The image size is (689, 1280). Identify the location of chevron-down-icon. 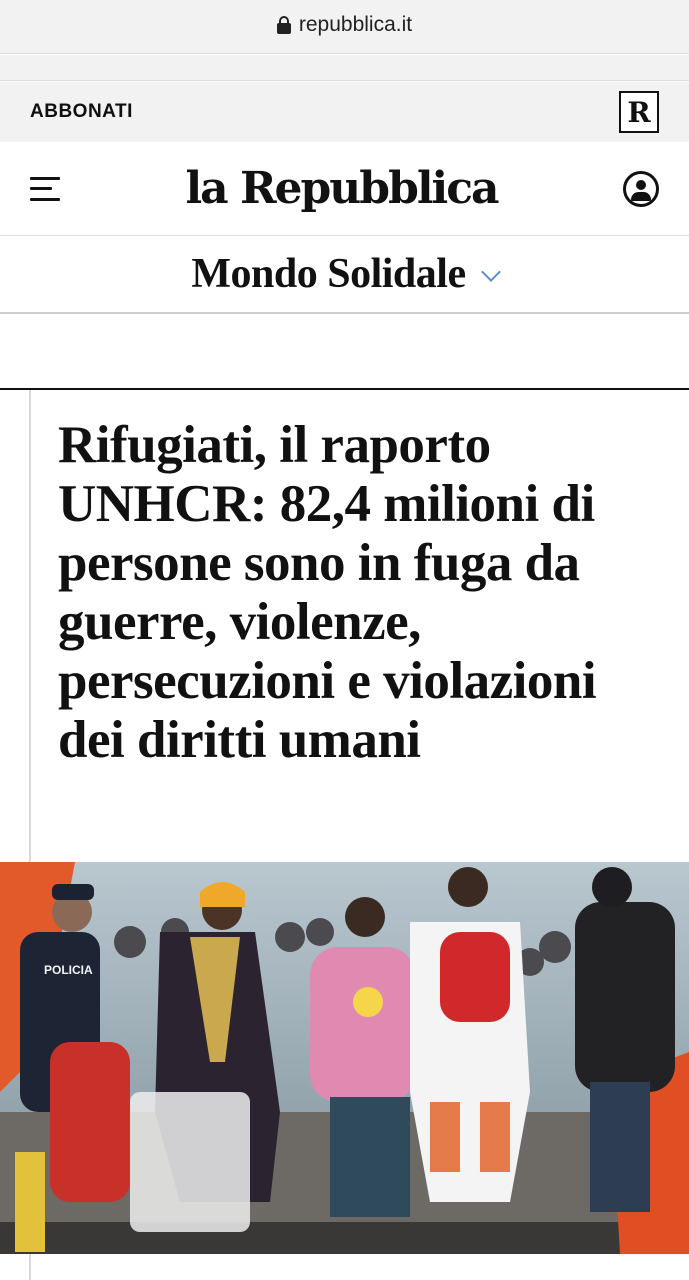
(490, 272).